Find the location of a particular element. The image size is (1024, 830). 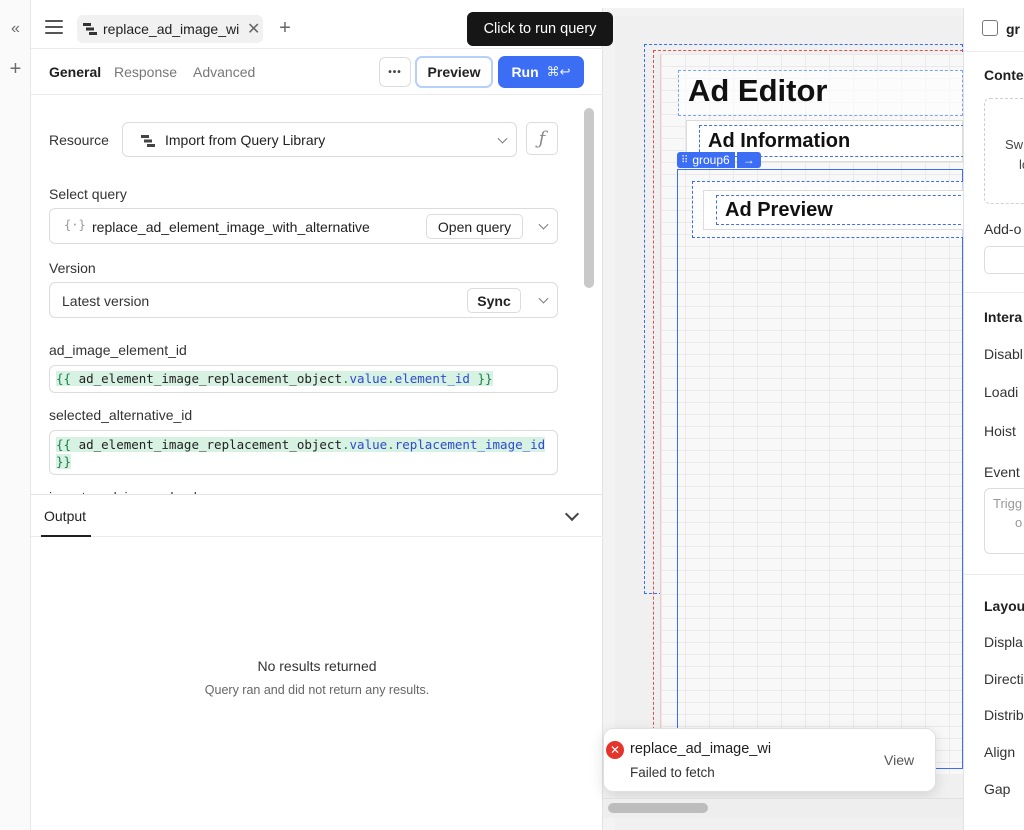

arrow-right-icon: → is located at coordinates (748, 160).